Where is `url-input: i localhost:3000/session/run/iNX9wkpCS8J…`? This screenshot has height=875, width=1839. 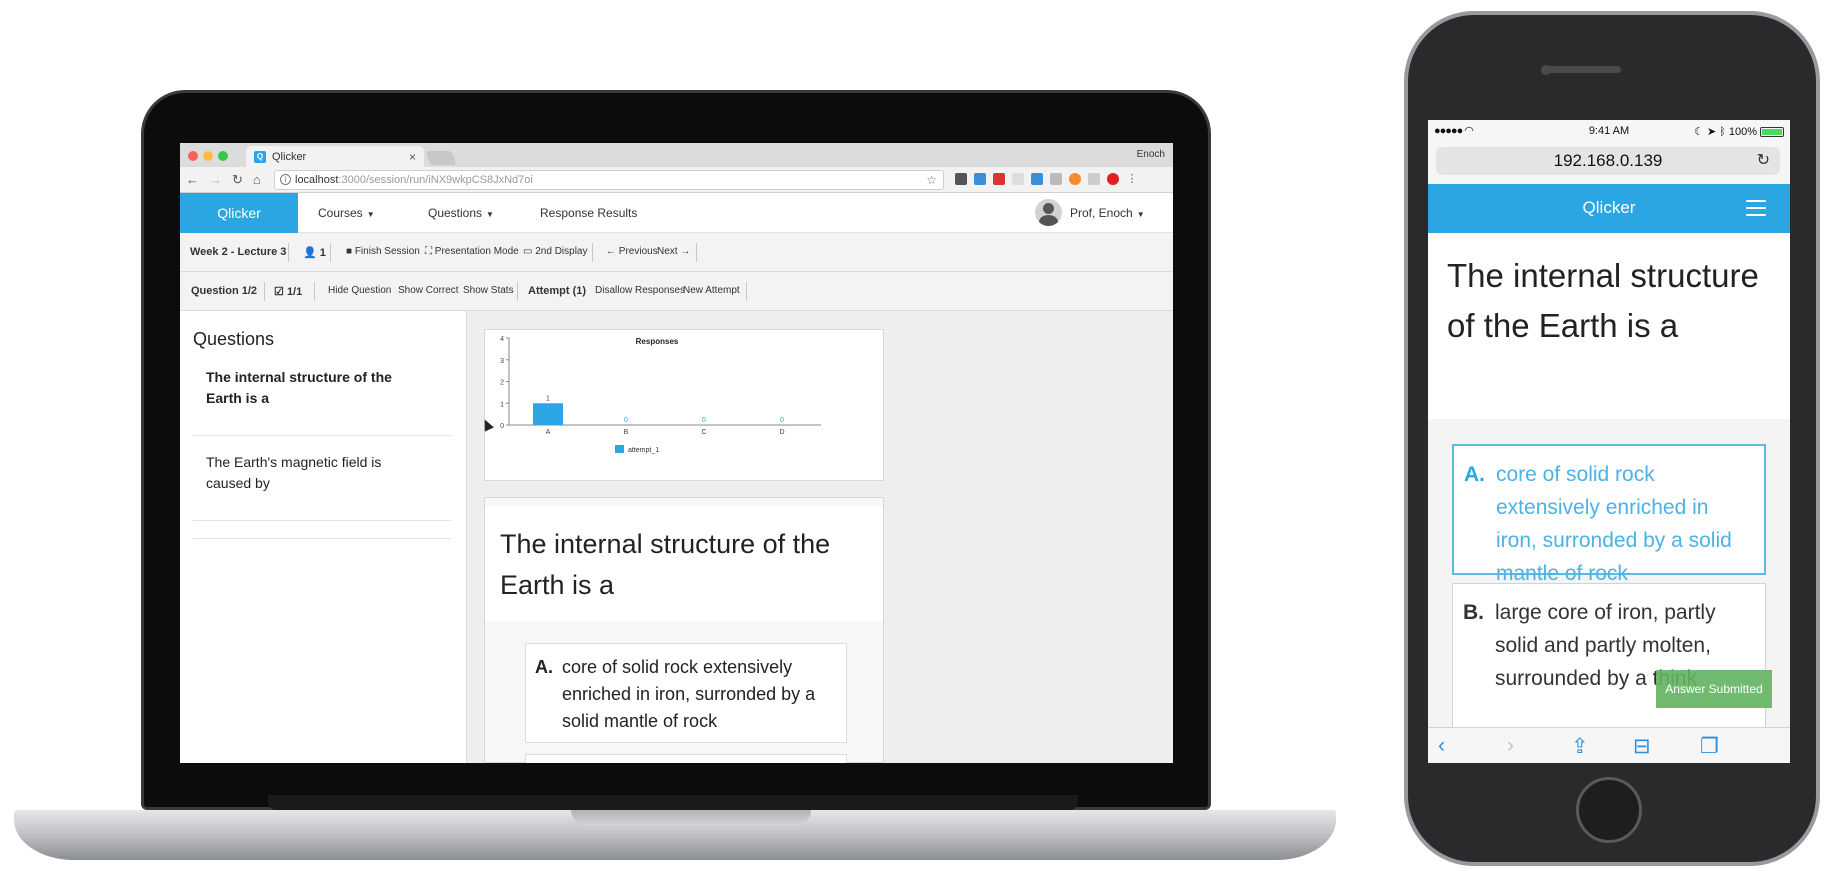 url-input: i localhost:3000/session/run/iNX9wkpCS8J… is located at coordinates (609, 180).